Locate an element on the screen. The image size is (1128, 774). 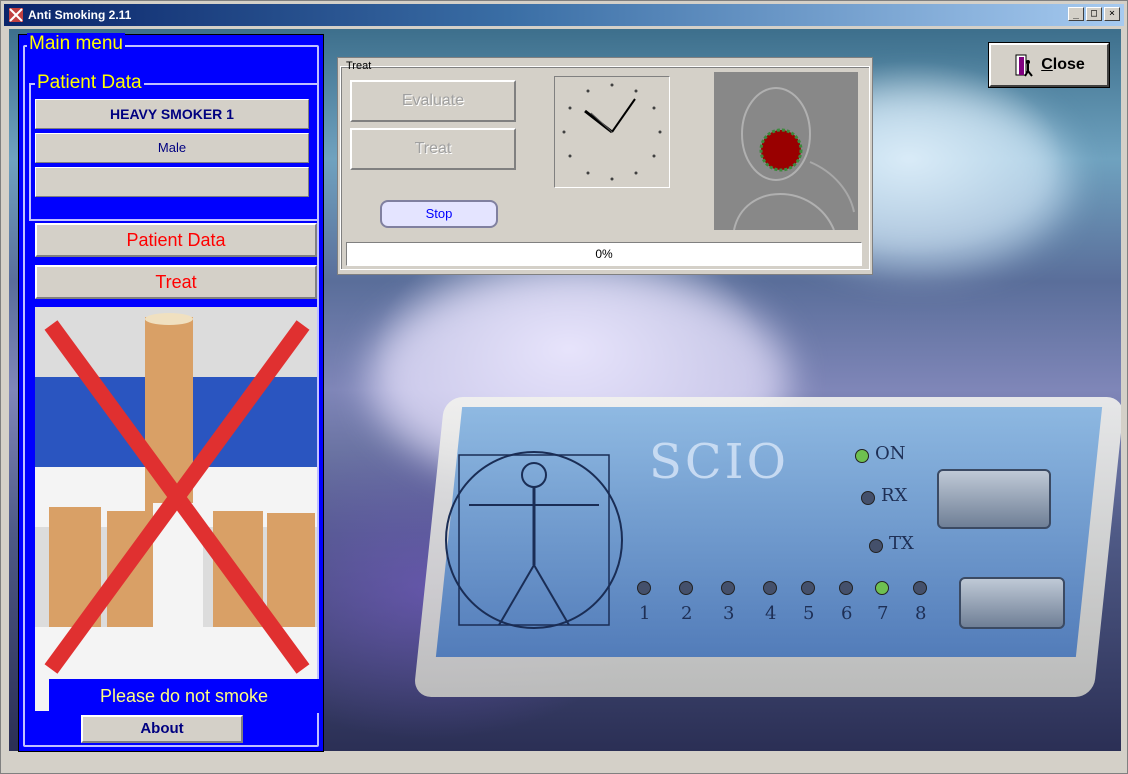
treat-panel: Treat Evaluate Treat Stop 0% is located at coordinates (605, 166).